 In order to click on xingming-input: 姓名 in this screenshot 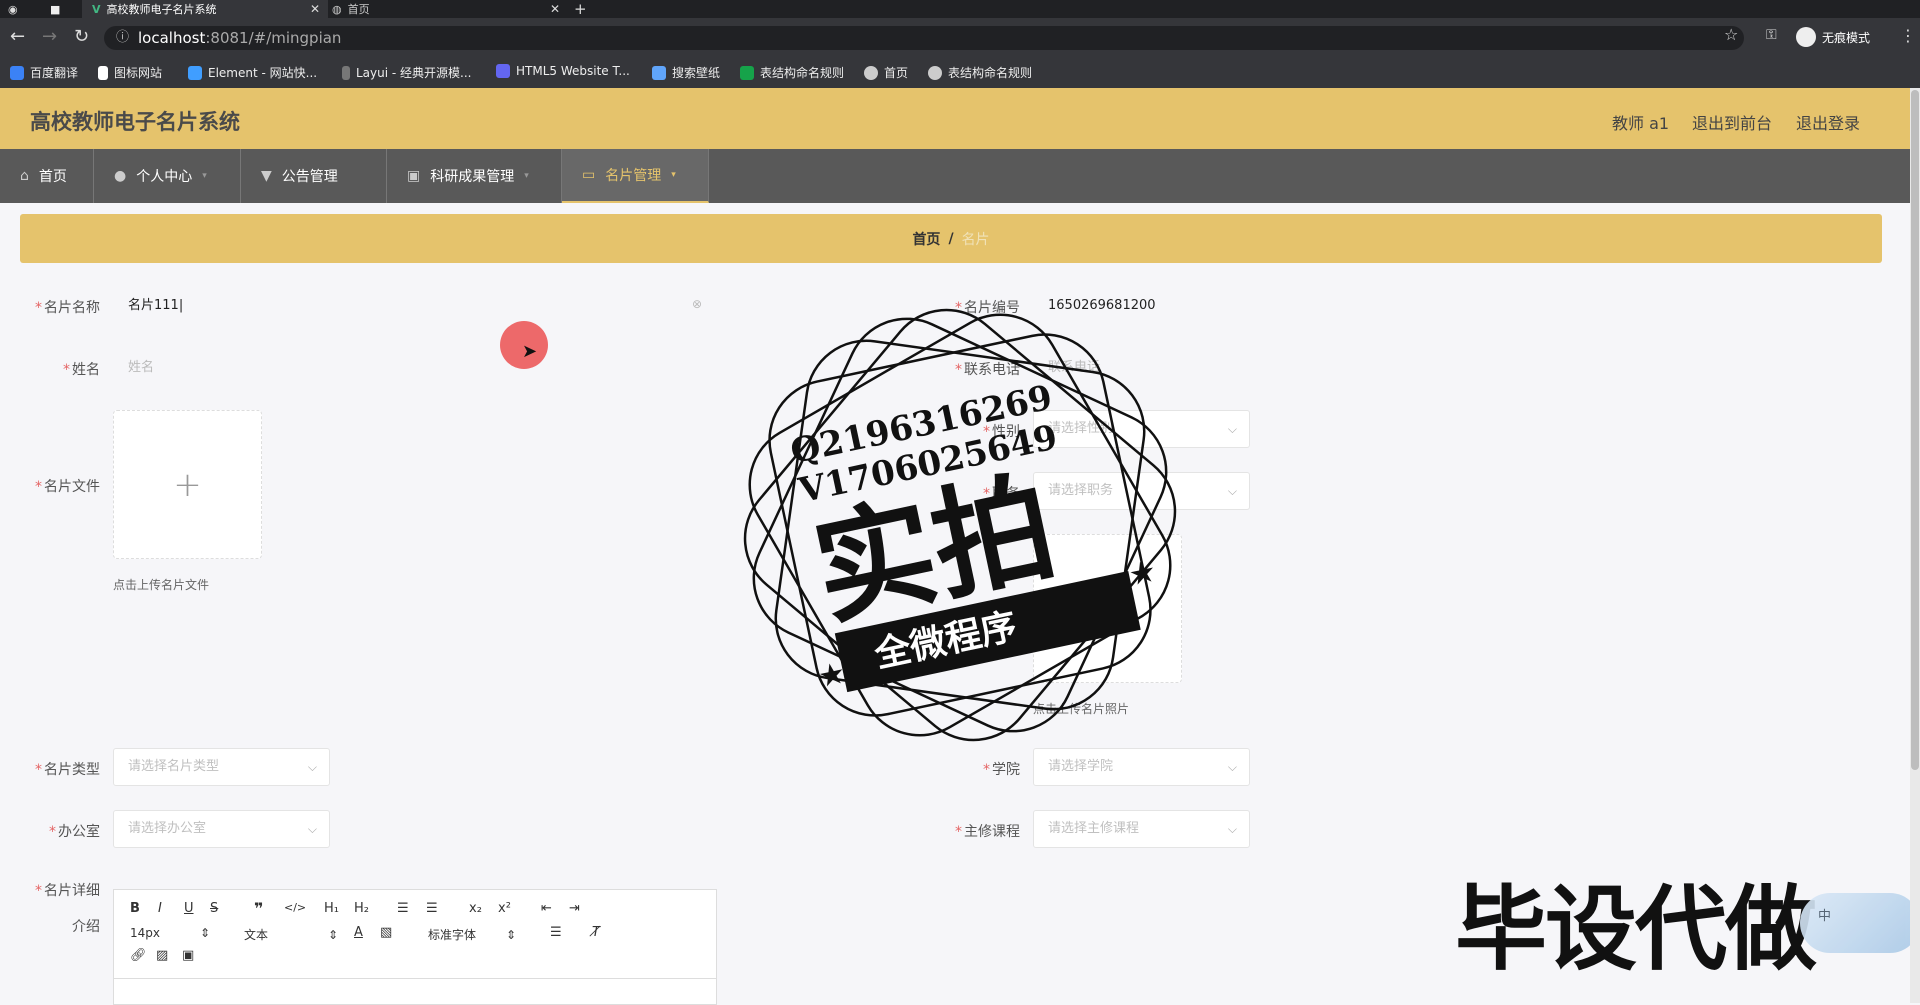, I will do `click(414, 368)`.